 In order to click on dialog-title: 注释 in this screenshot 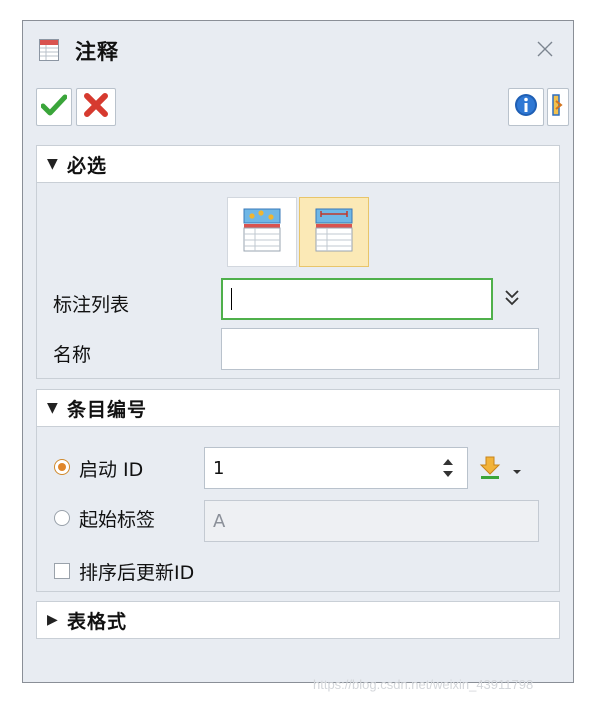, I will do `click(97, 52)`.